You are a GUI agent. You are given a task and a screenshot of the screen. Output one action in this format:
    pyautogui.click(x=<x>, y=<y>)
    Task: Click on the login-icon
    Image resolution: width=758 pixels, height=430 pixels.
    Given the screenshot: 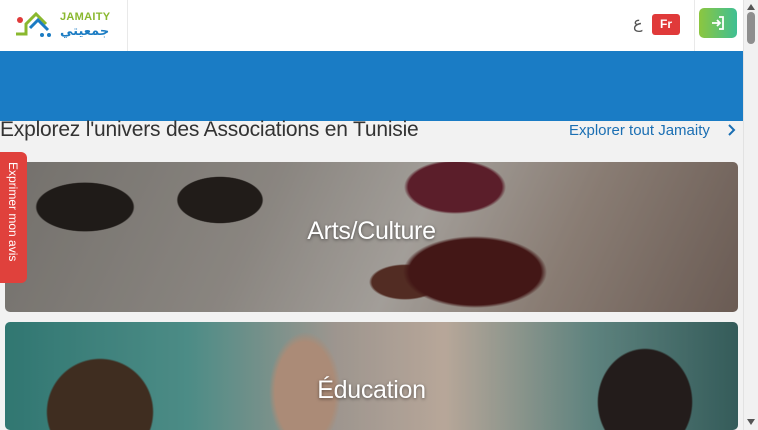 What is the action you would take?
    pyautogui.click(x=718, y=23)
    